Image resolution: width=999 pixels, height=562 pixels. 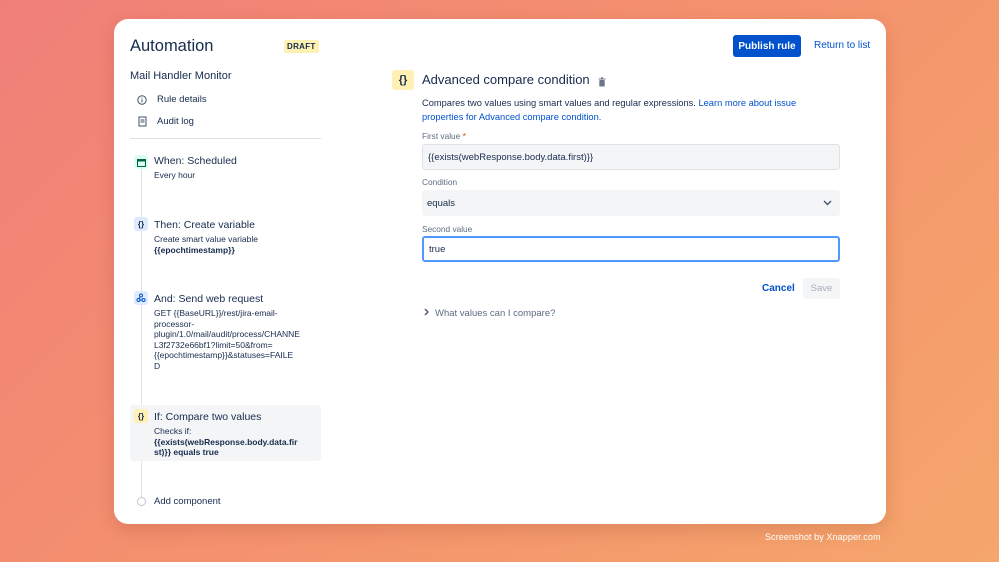 I want to click on step-desc-line: {{epochtimestamp}}&statuses=FAILE, so click(x=224, y=355).